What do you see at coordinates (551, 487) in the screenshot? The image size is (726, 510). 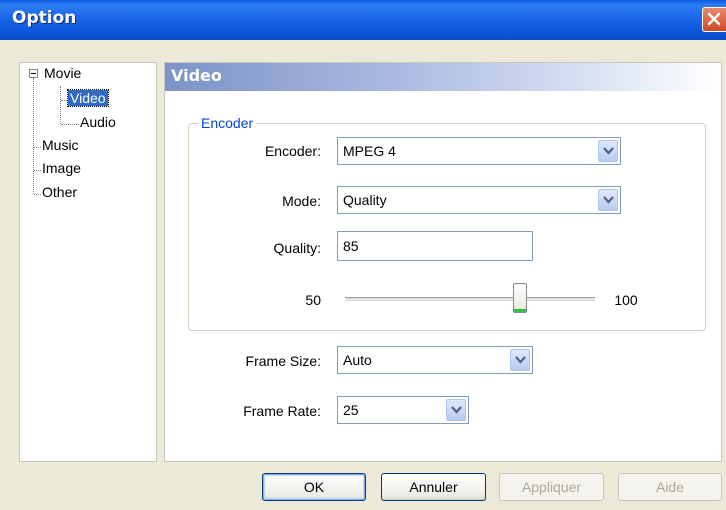 I see `apply-button: Appliquer` at bounding box center [551, 487].